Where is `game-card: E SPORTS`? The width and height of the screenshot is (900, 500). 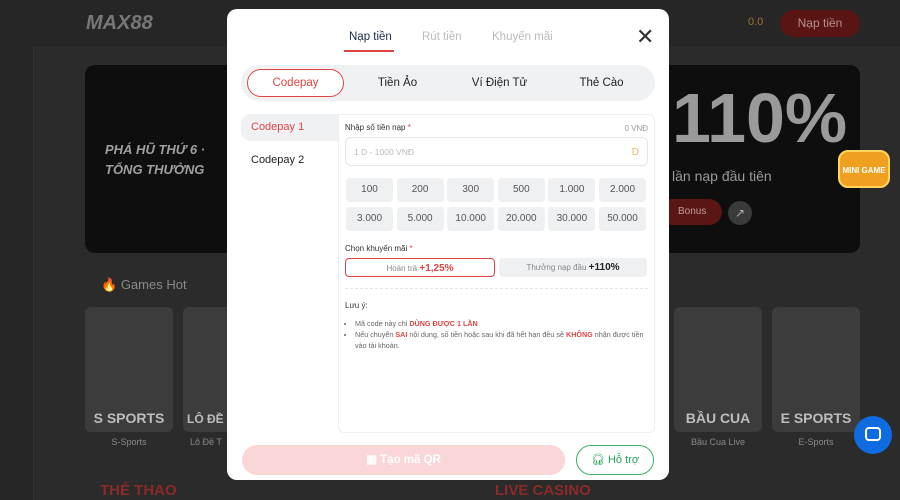
game-card: E SPORTS is located at coordinates (816, 369).